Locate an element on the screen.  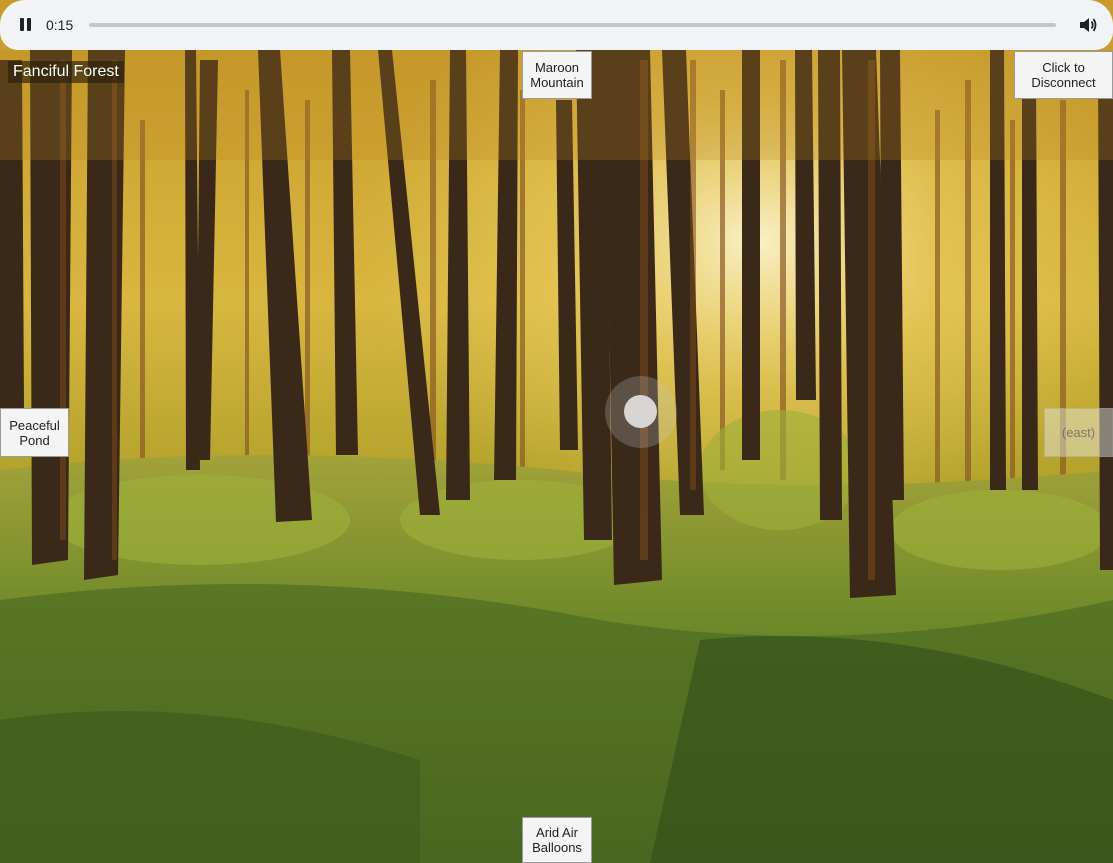
audio-player: 0:15 is located at coordinates (556, 25).